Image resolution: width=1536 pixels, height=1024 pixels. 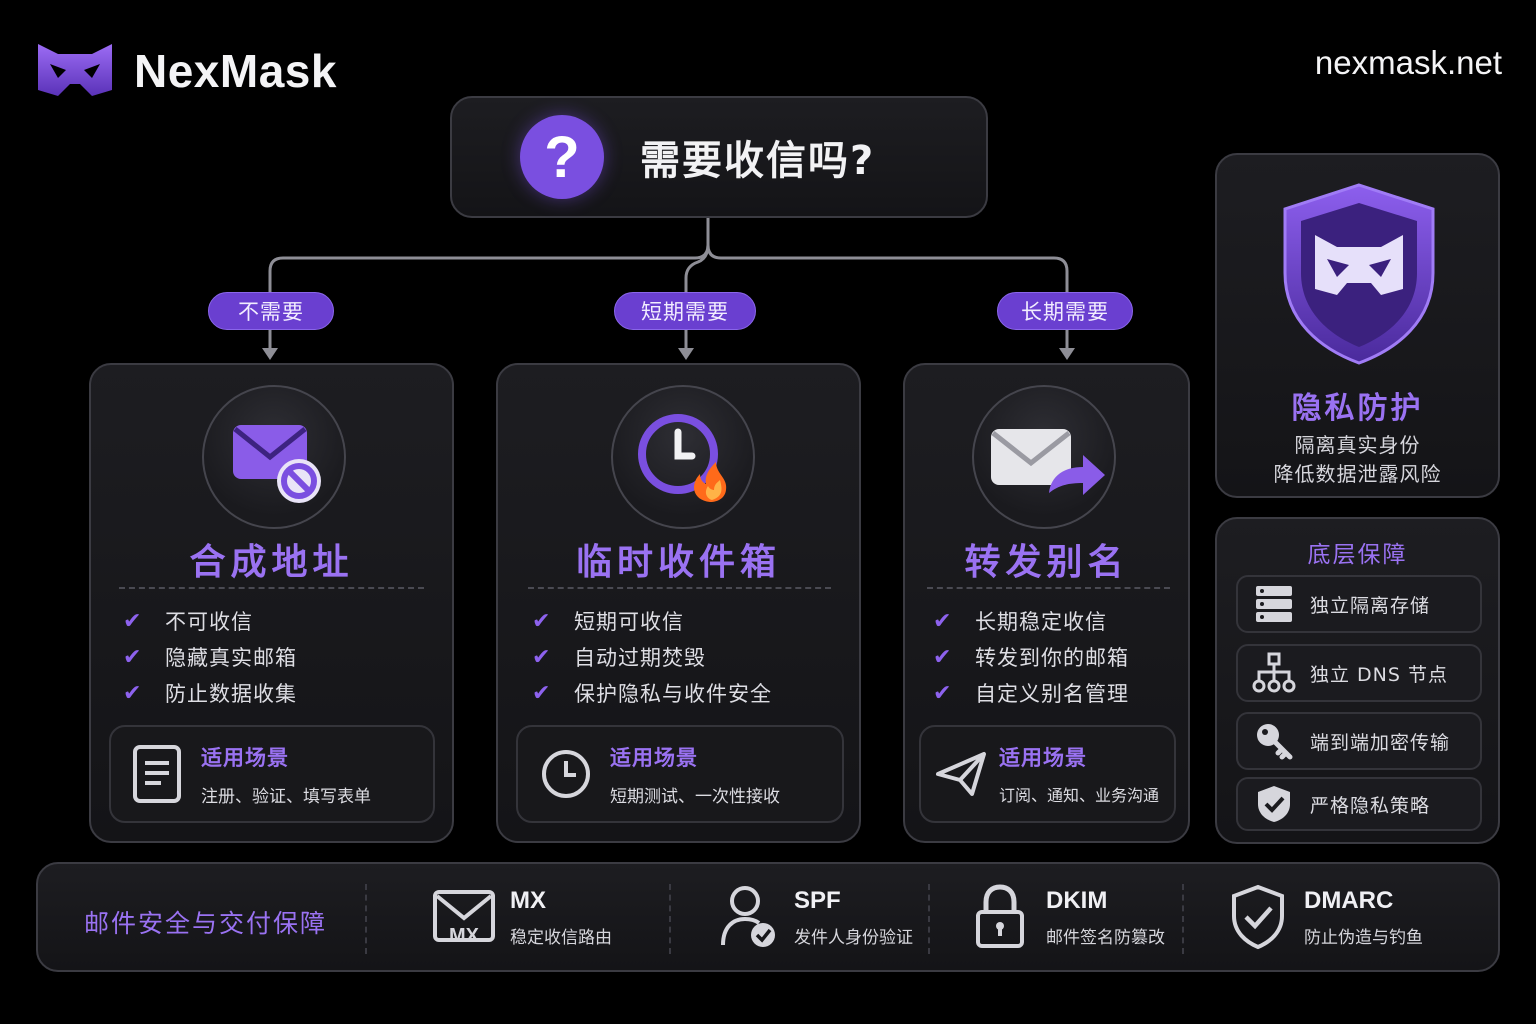 I want to click on feature-item: ✔ 不可收信, so click(x=188, y=621).